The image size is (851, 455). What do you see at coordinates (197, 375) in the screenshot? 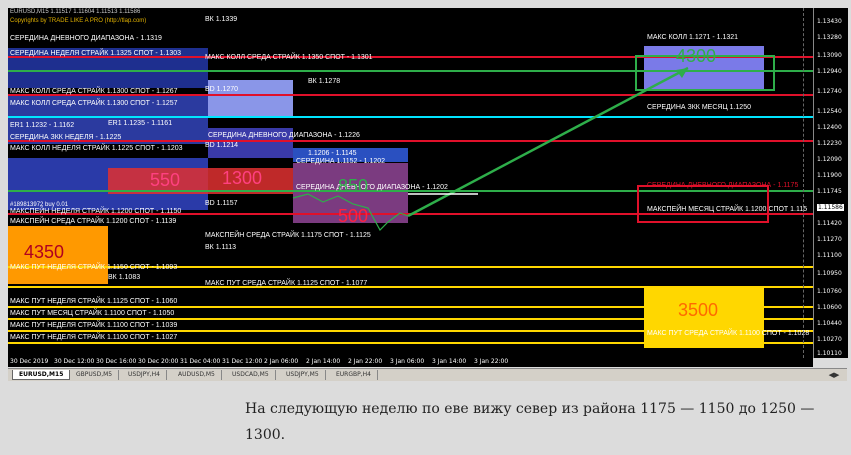
I see `tab-audusd-m5: AUDUSD,M5` at bounding box center [197, 375].